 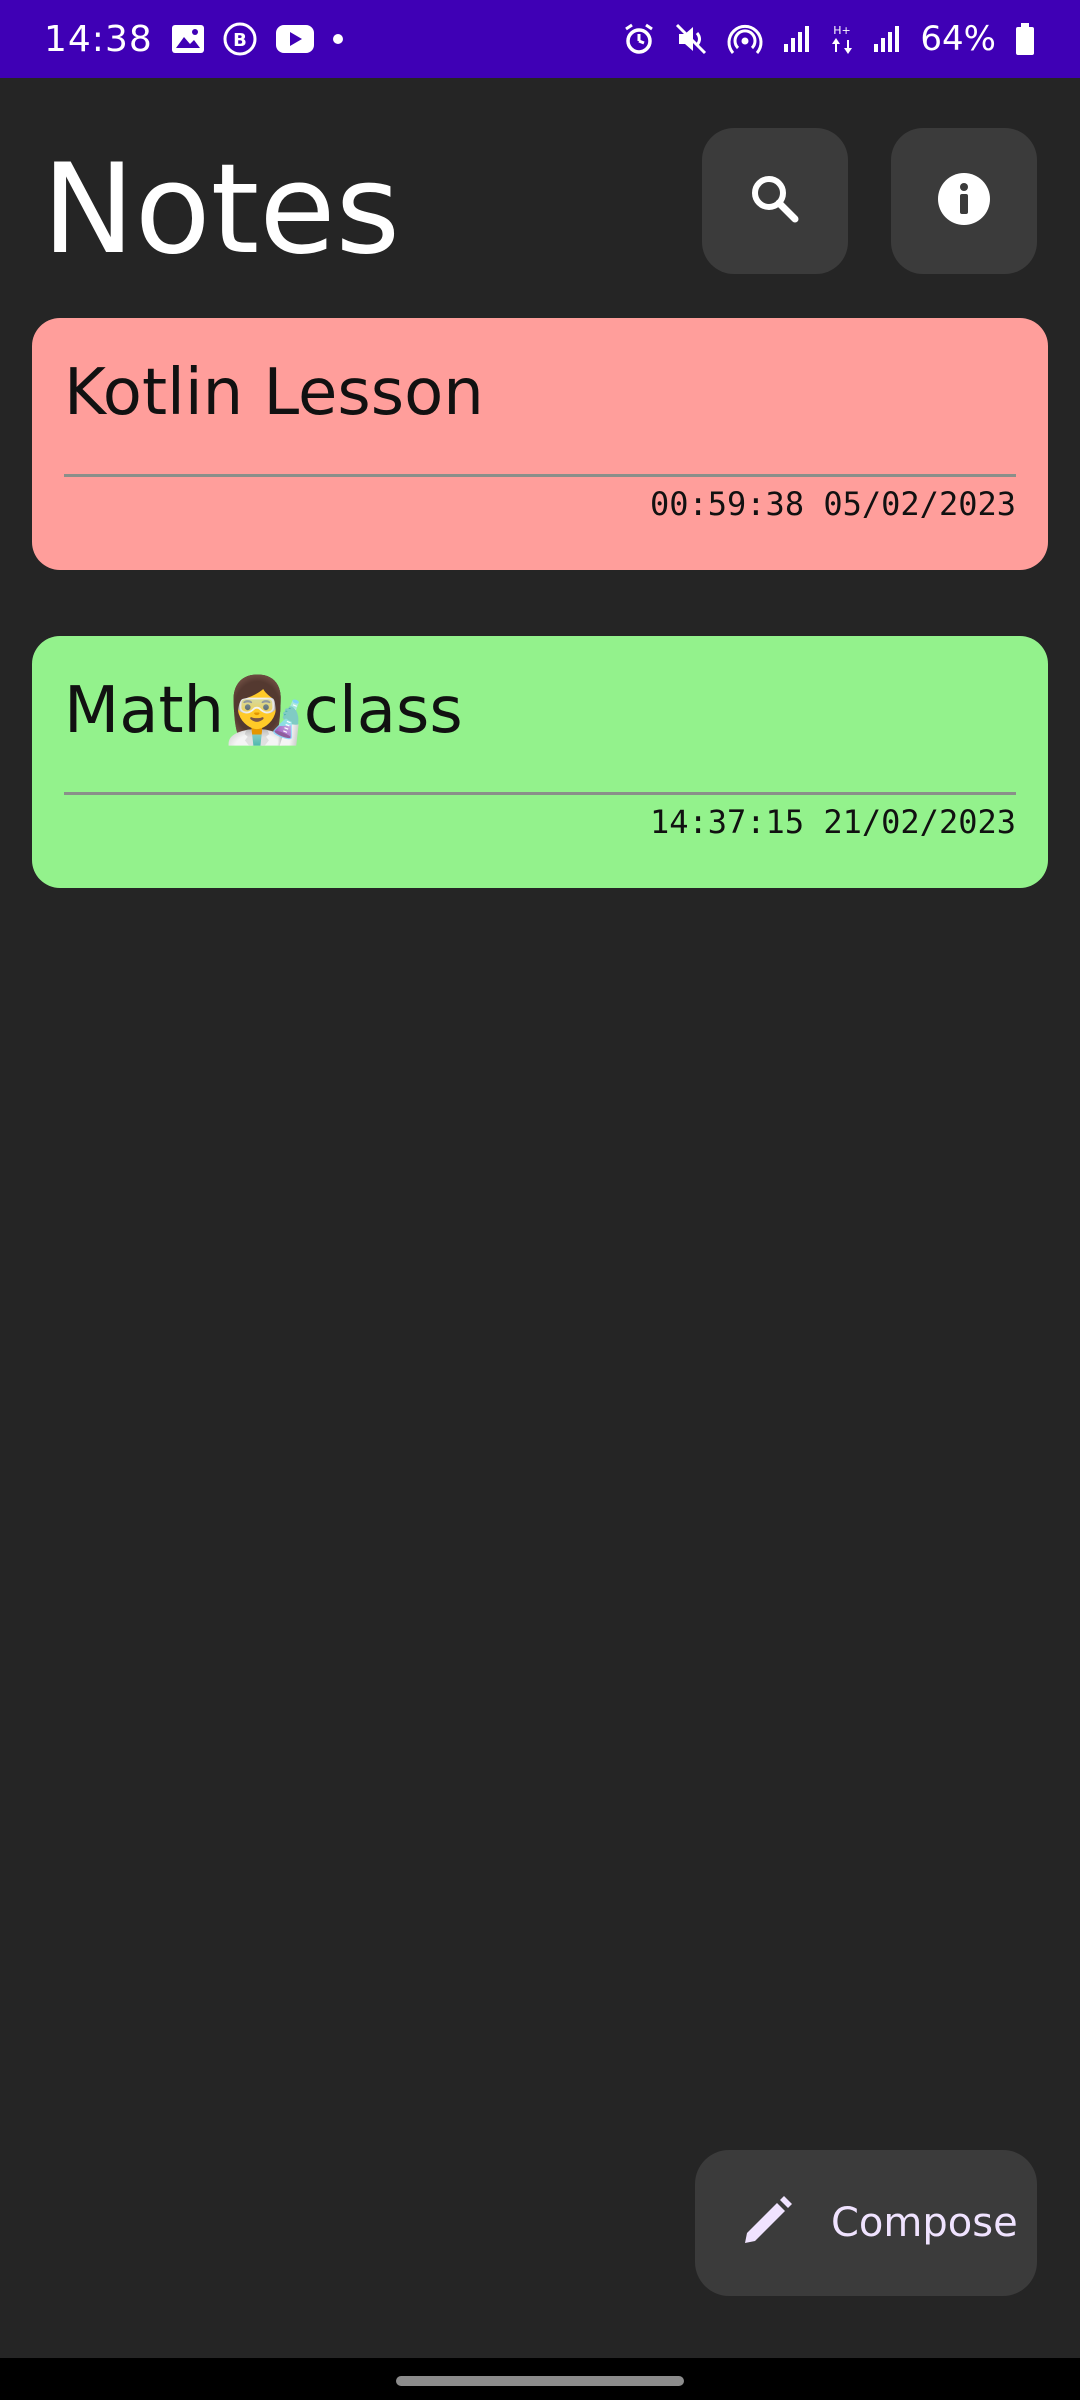 I want to click on note-title: Kotlin Lesson, so click(x=274, y=393).